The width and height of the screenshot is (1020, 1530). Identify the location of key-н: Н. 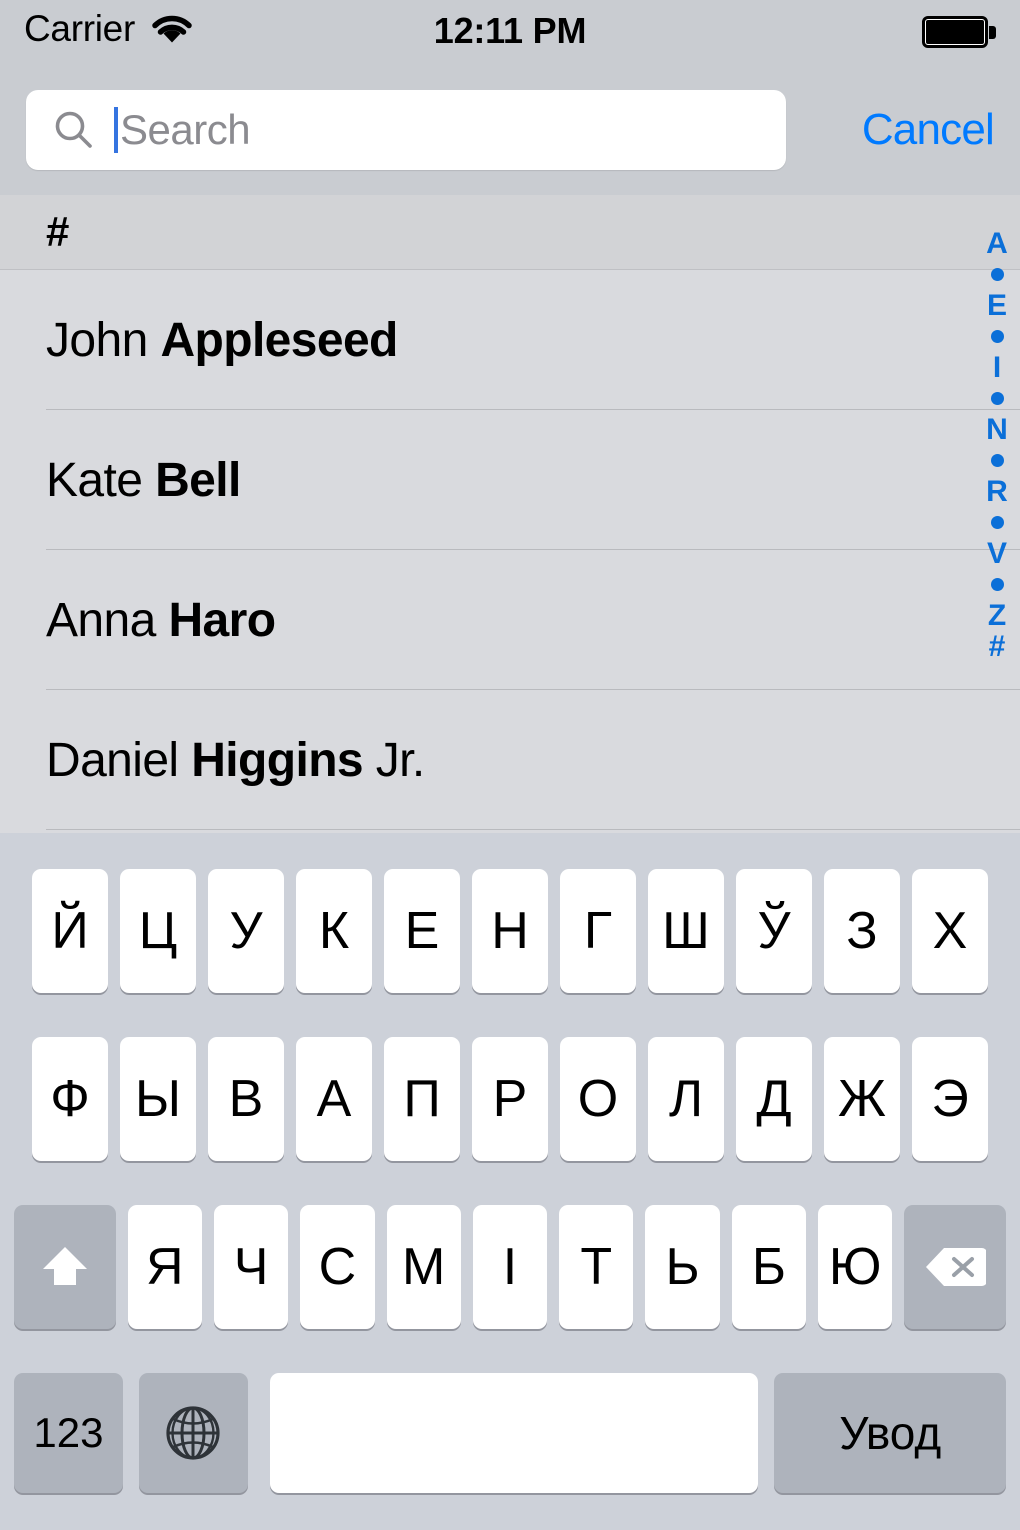
(510, 931).